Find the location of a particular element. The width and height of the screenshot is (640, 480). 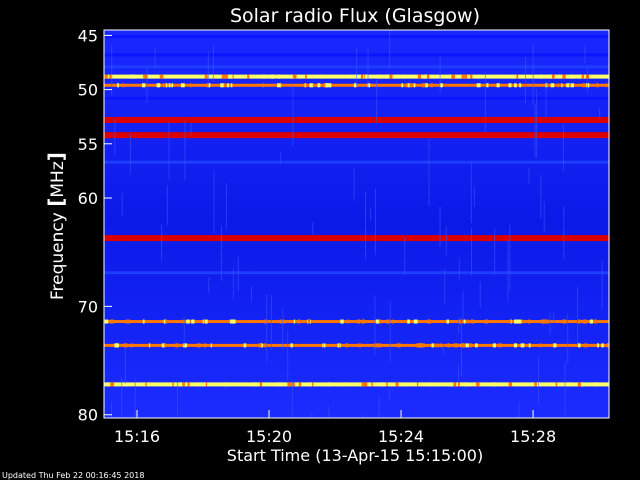

y-axis-label-unit: MHz is located at coordinates (58, 179).